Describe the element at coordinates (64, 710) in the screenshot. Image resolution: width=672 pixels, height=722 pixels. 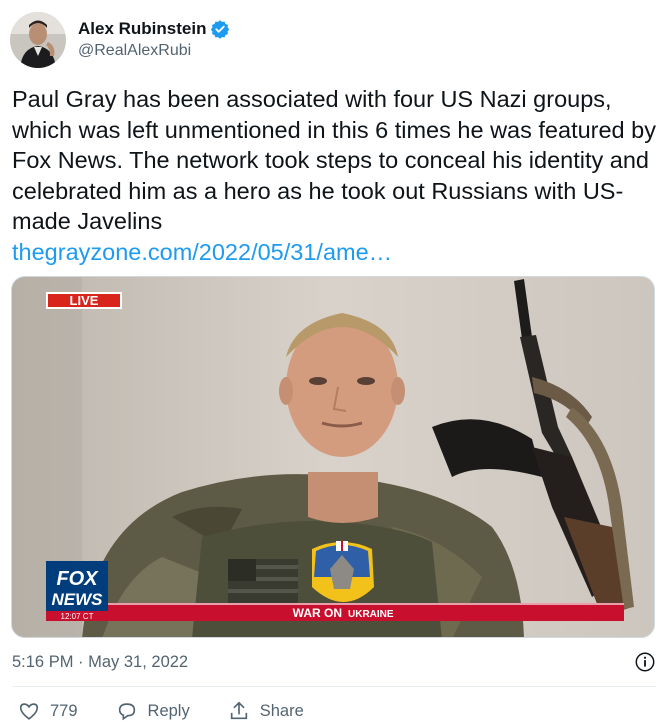
I see `like-count: 779` at that location.